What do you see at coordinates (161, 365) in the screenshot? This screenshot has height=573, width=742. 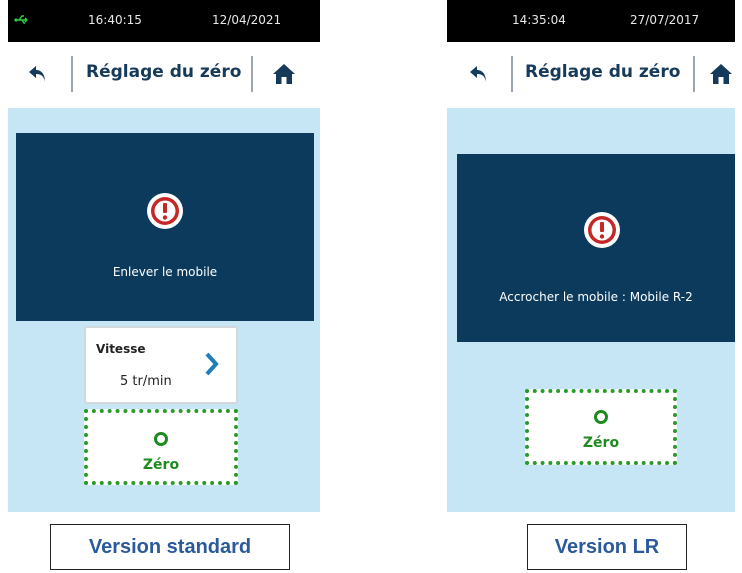 I see `speed-selector: Vitesse 5 tr/min` at bounding box center [161, 365].